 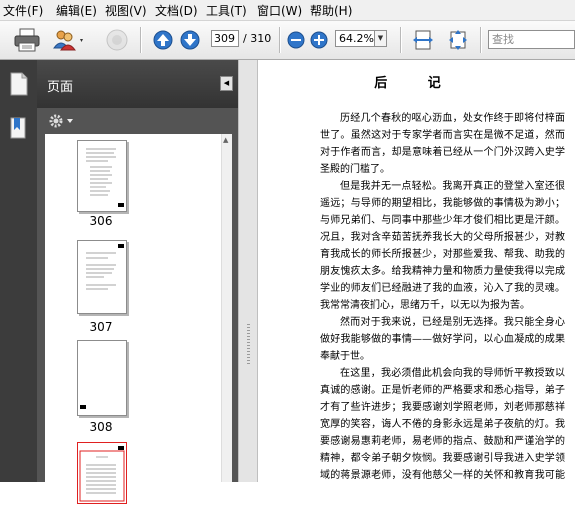 I want to click on panel-title: 页面, so click(x=60, y=87).